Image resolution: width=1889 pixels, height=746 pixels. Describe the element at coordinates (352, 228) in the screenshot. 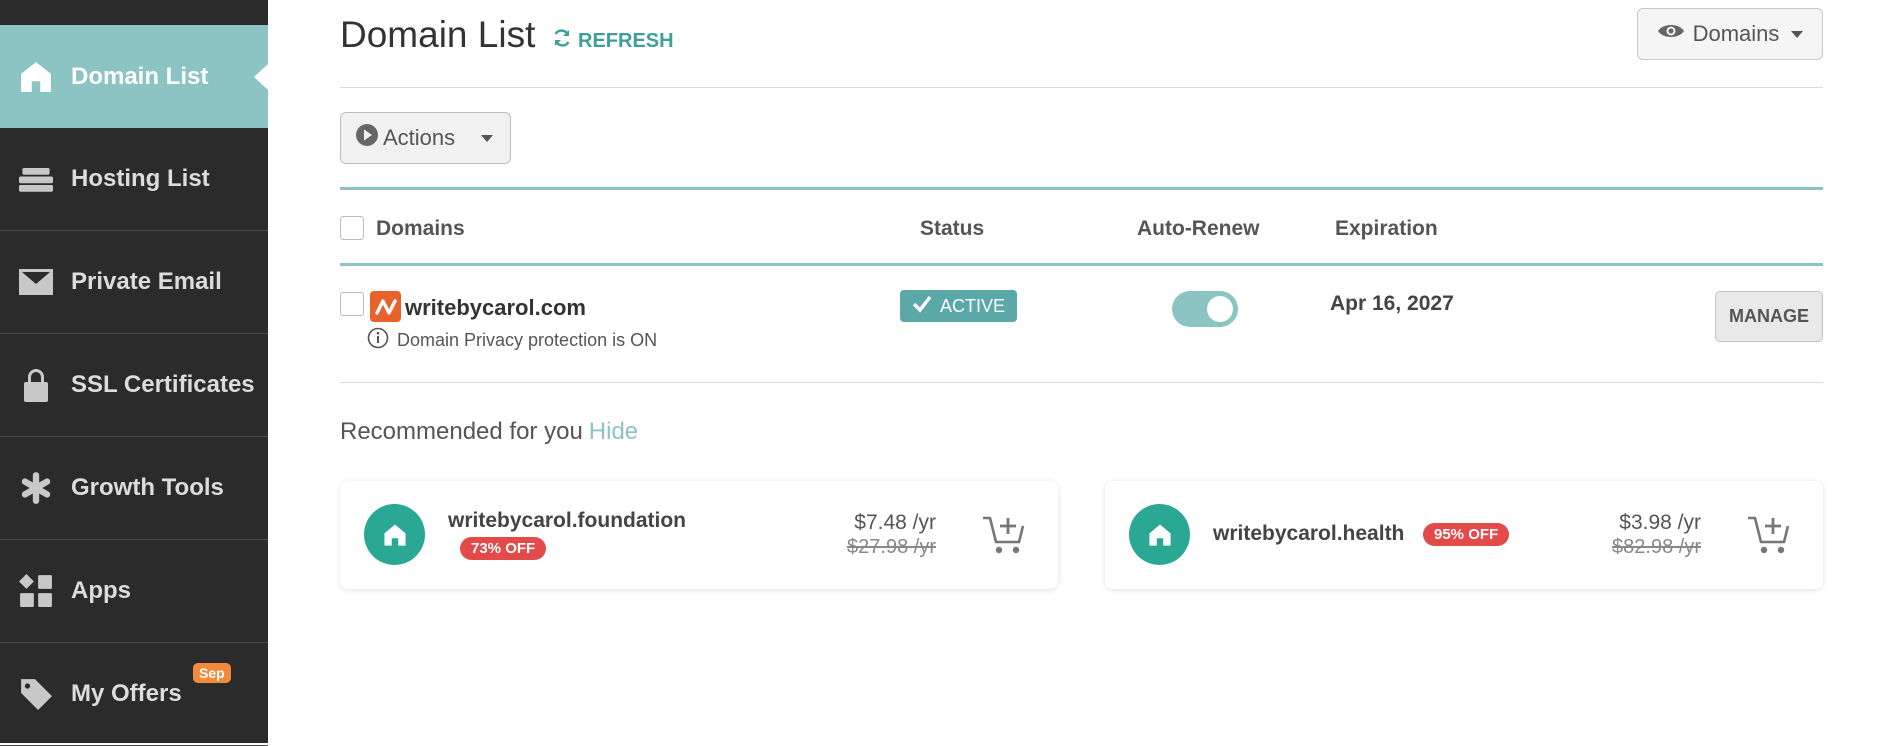

I see `select-all-checkbox` at that location.